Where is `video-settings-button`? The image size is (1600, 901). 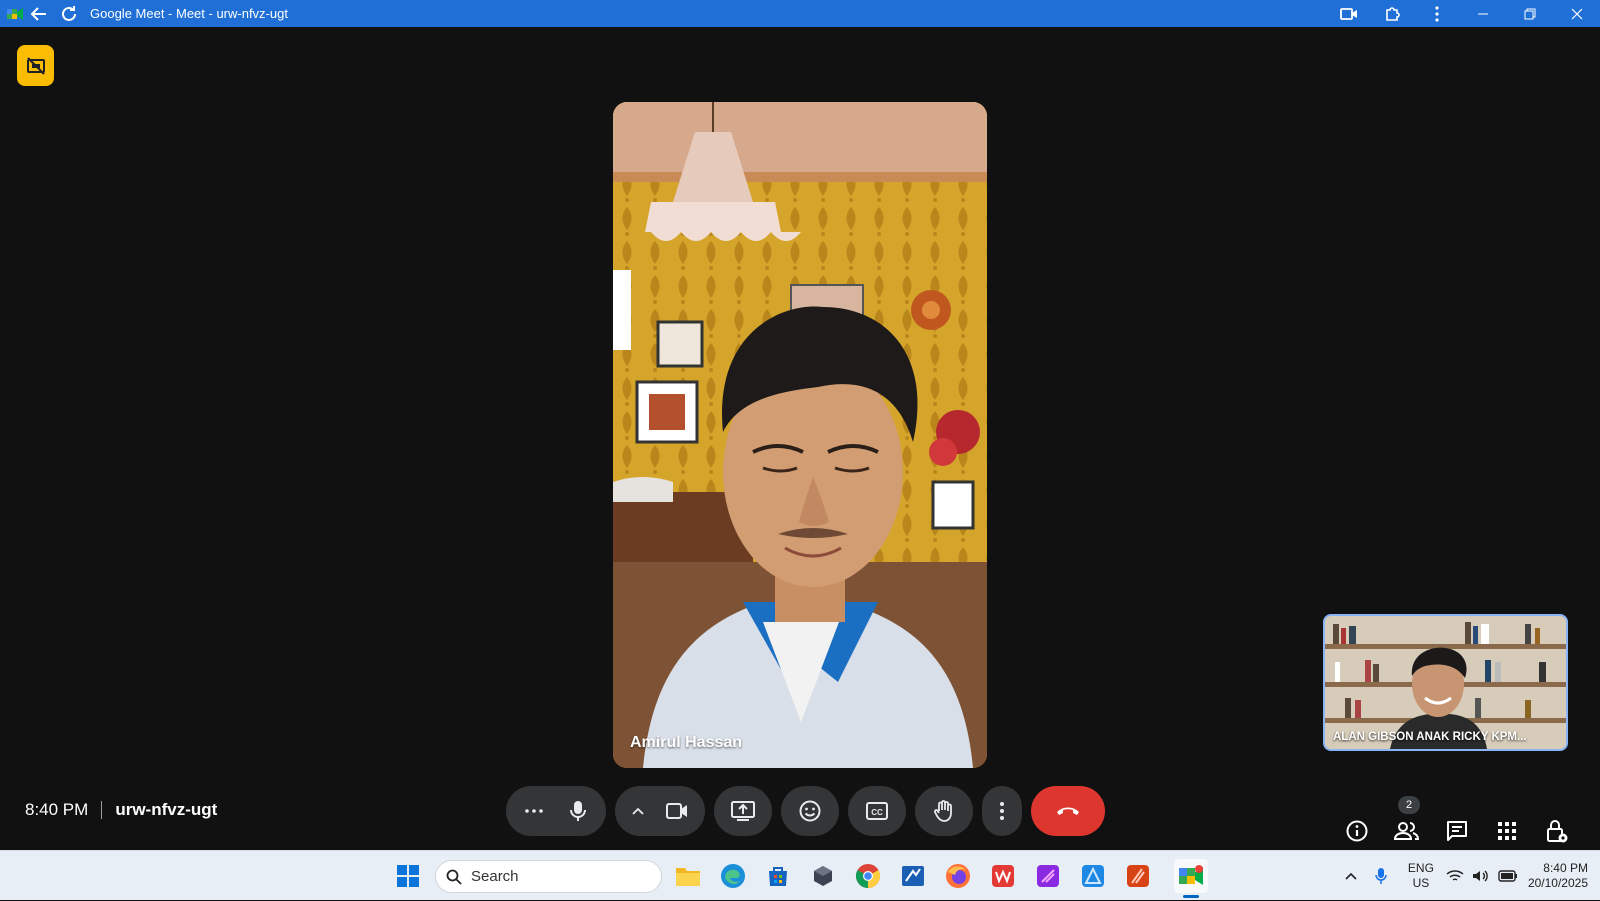 video-settings-button is located at coordinates (638, 811).